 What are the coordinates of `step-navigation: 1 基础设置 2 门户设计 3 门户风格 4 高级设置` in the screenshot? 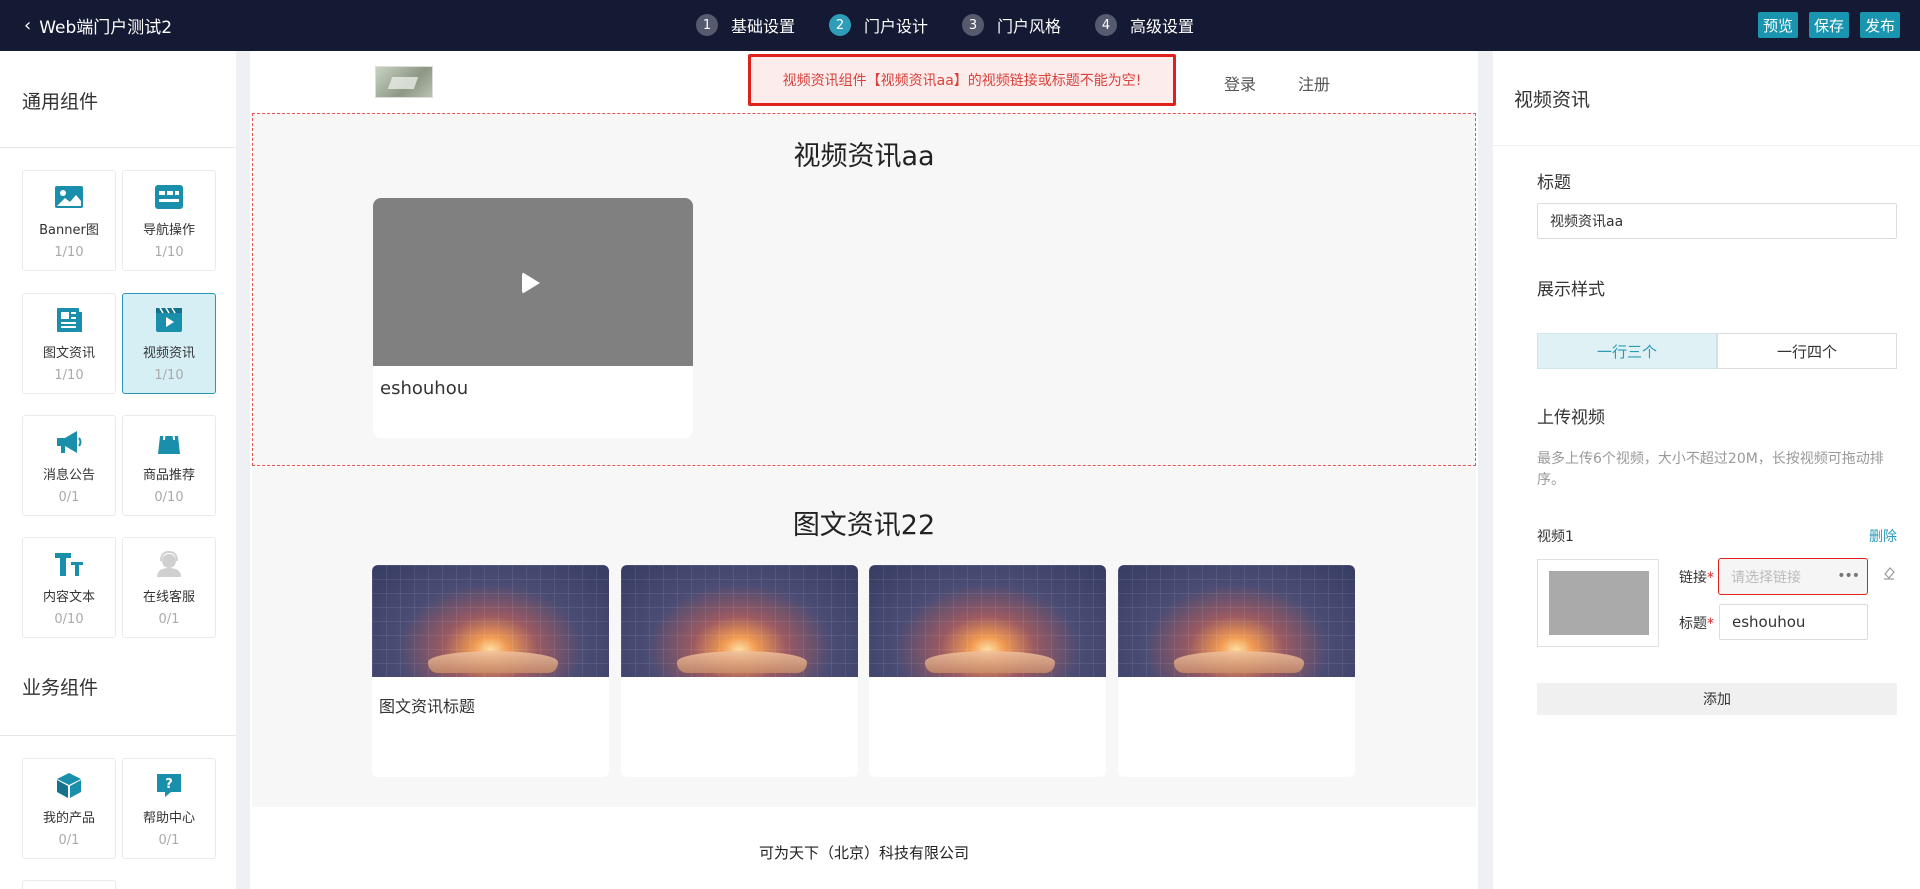 It's located at (945, 25).